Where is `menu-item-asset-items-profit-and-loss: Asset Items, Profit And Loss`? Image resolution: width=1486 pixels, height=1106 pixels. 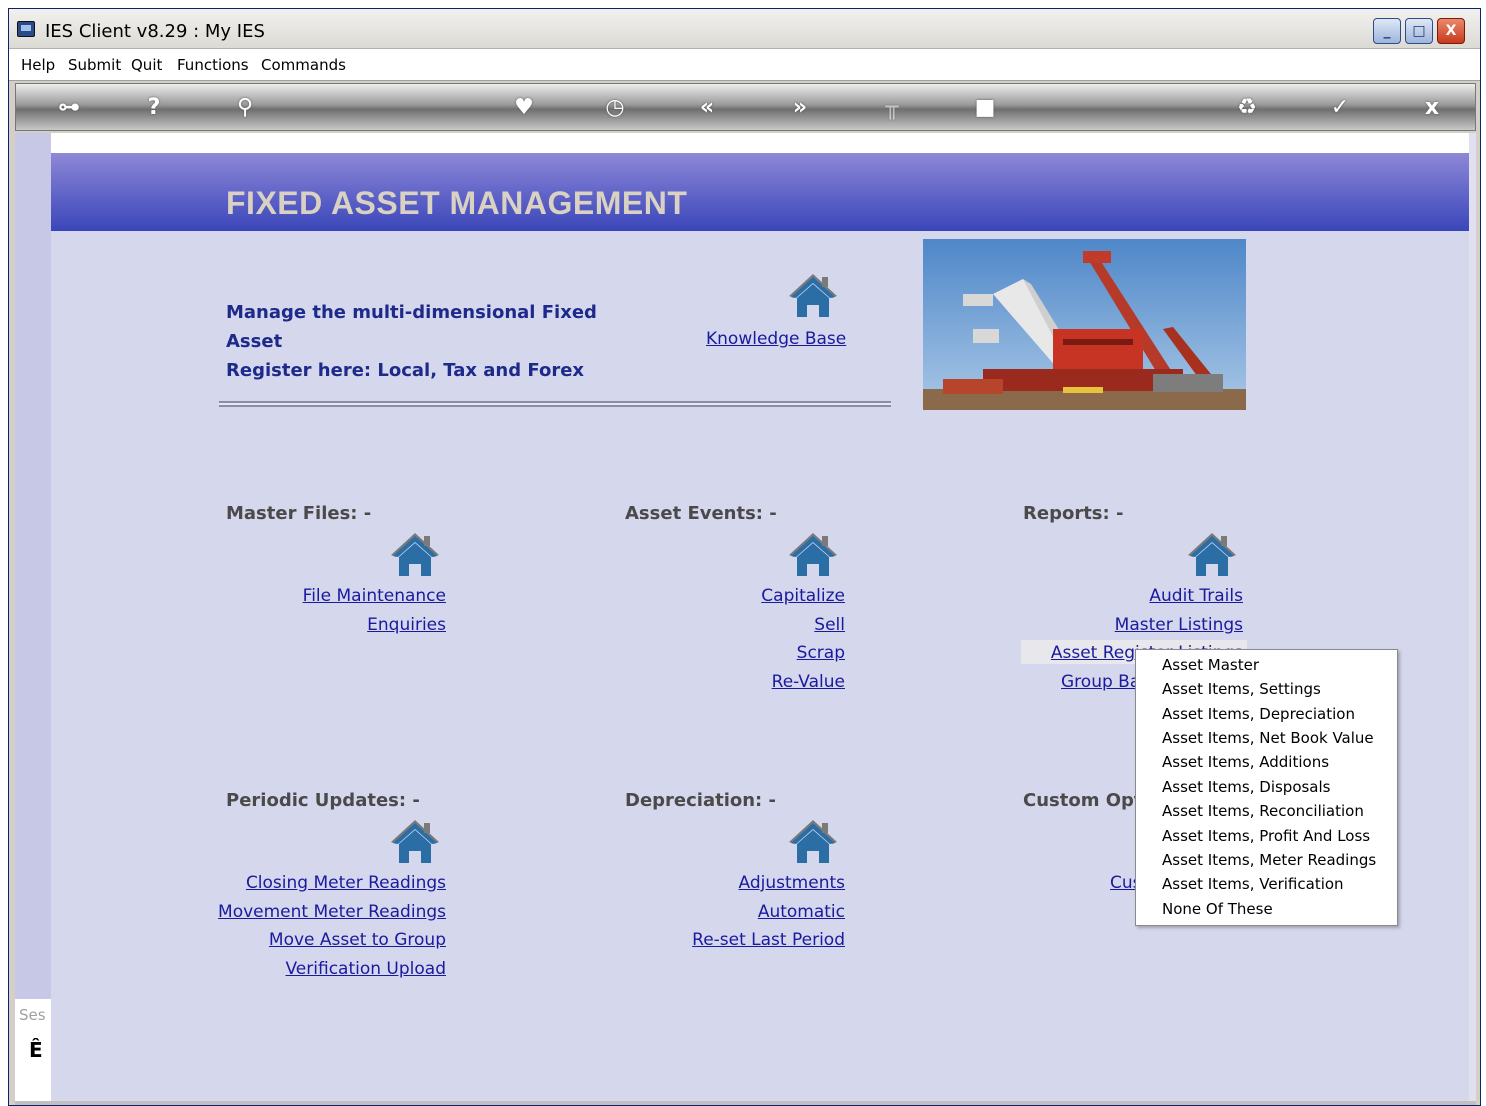
menu-item-asset-items-profit-and-loss: Asset Items, Profit And Loss is located at coordinates (1266, 836).